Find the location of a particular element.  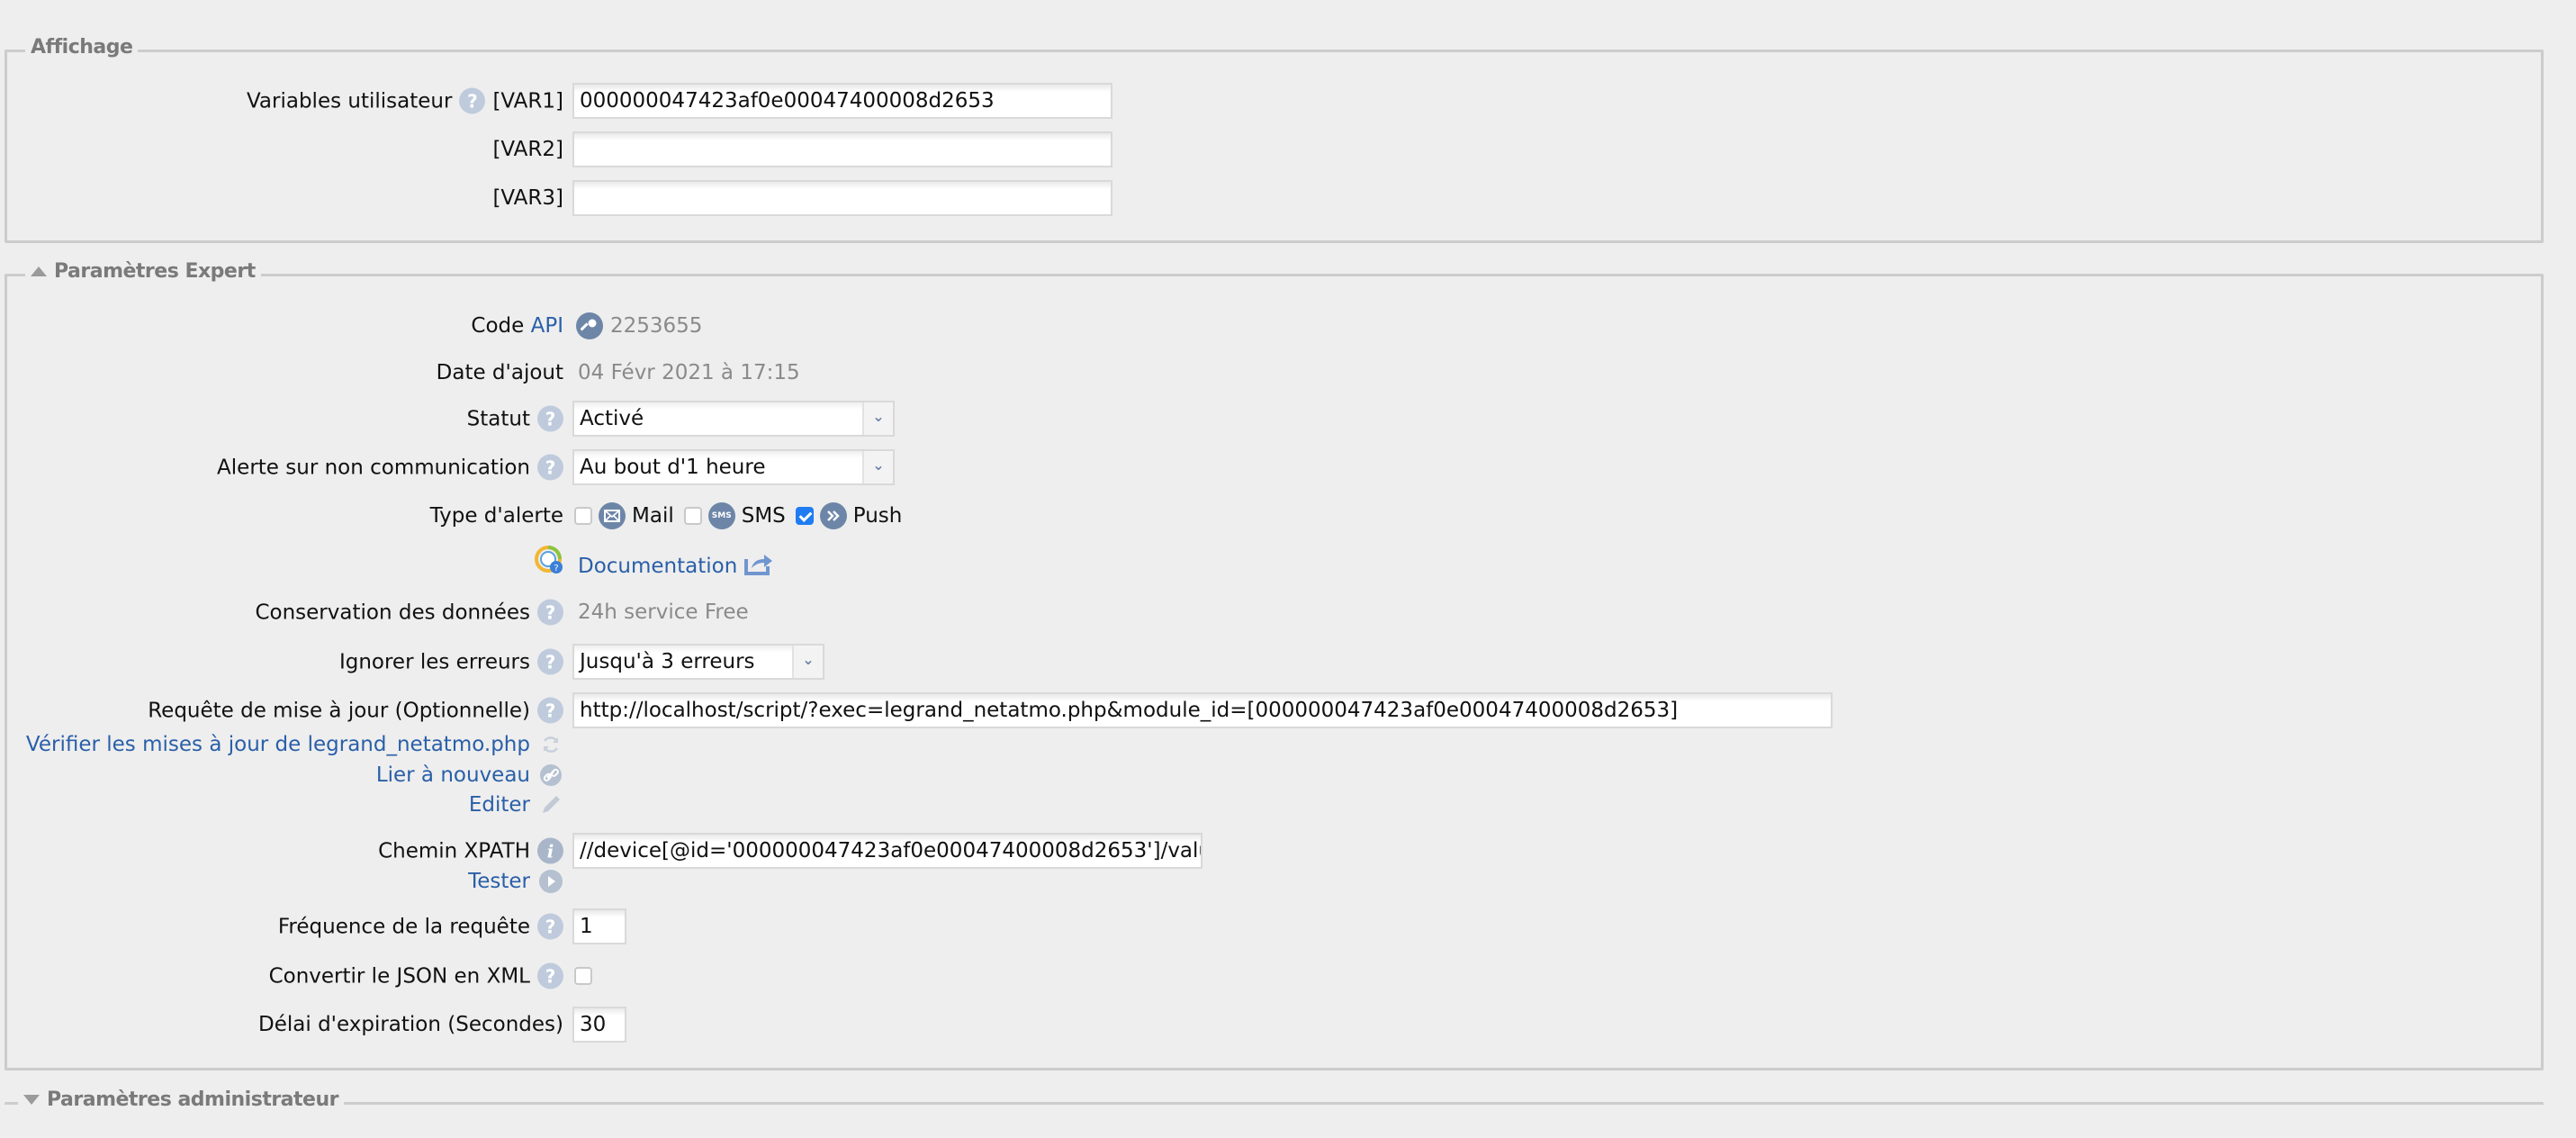

user-vars-label: Variables utilisateur ? [VAR1] is located at coordinates (405, 100).